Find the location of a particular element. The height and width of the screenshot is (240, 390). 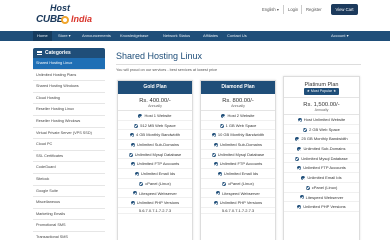

plan-price-block: Rs. 1,500.00/- Annually is located at coordinates (321, 106).